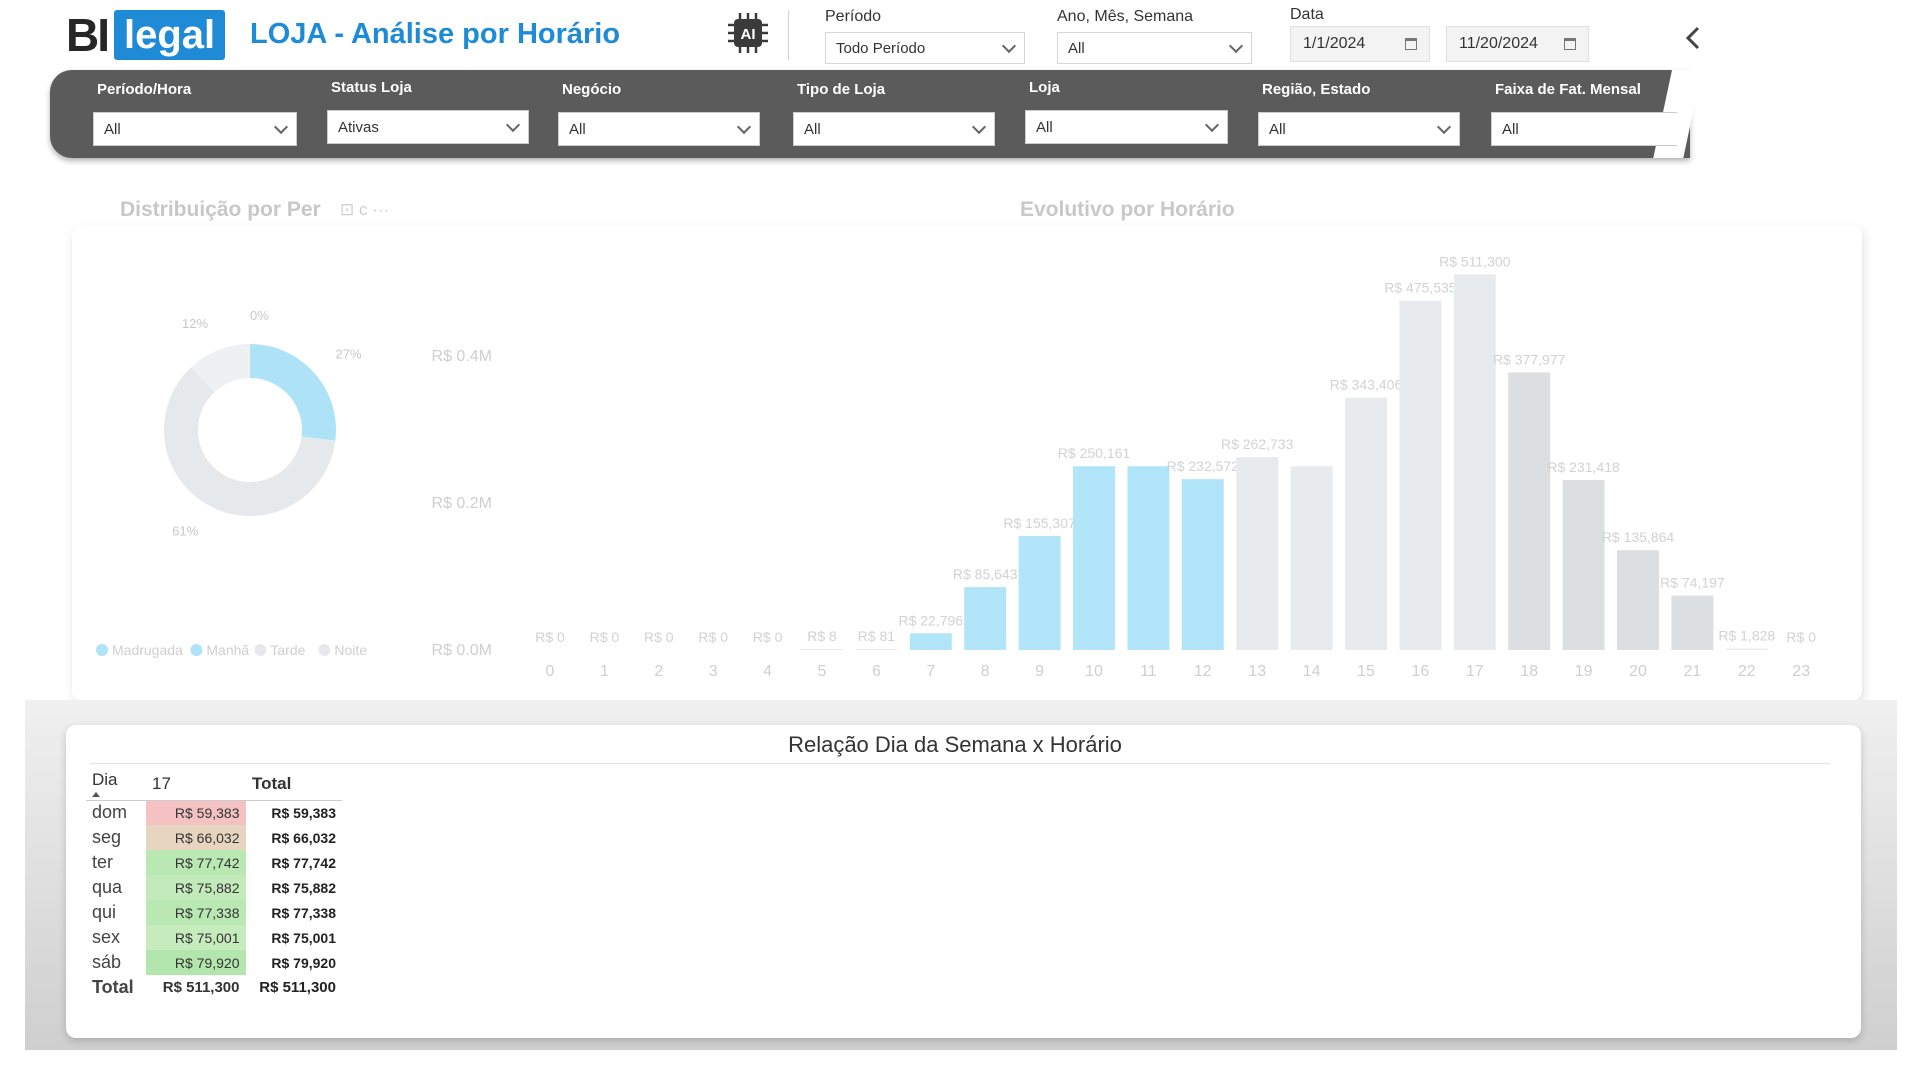  What do you see at coordinates (294, 862) in the screenshot?
I see `cell-total-value: R$ 77,742` at bounding box center [294, 862].